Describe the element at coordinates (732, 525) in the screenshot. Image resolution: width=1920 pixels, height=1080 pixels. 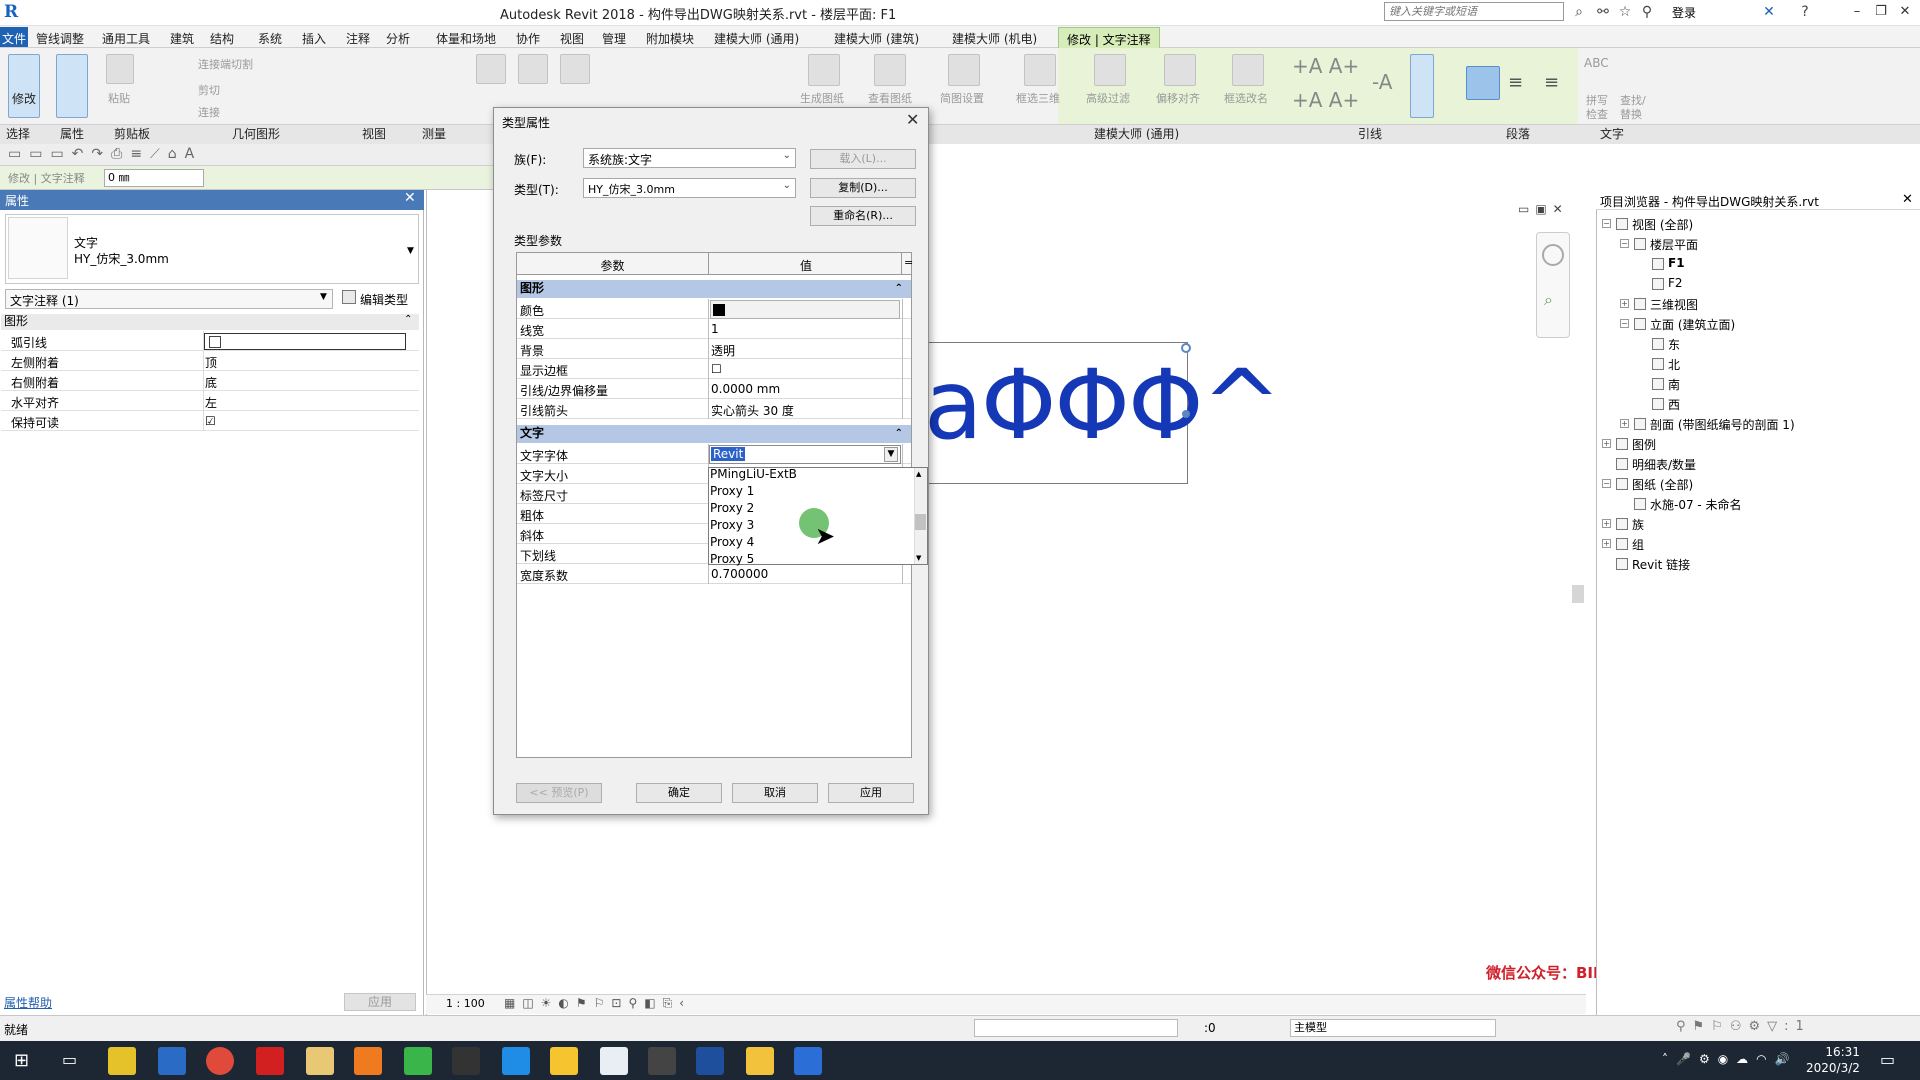
I see `font-option: Proxy 3` at that location.